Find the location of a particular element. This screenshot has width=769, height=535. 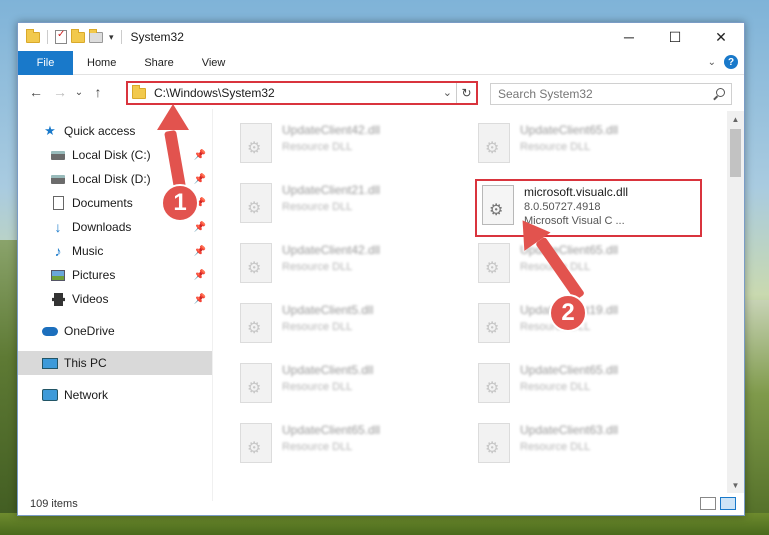

pictures-icon is located at coordinates (58, 275).